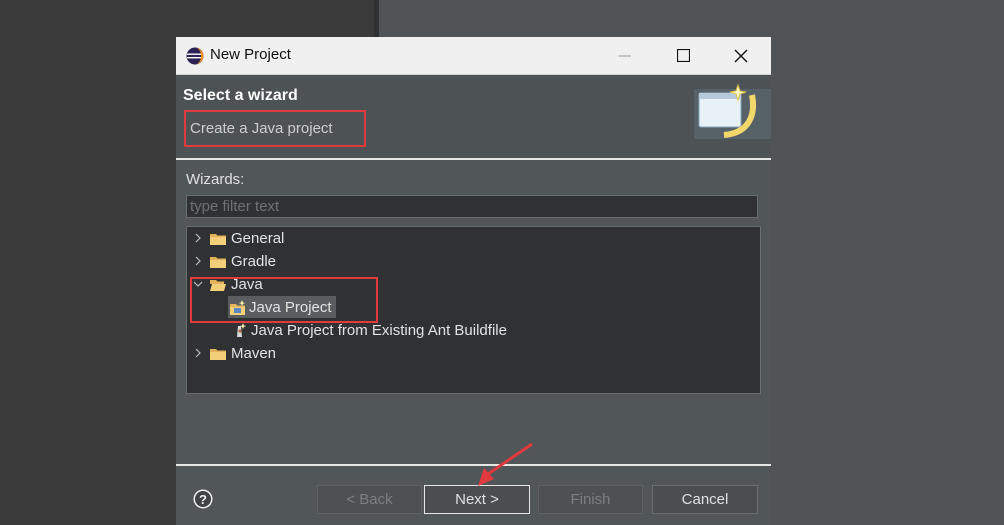  I want to click on tree-item-gradle: Gradle, so click(243, 261).